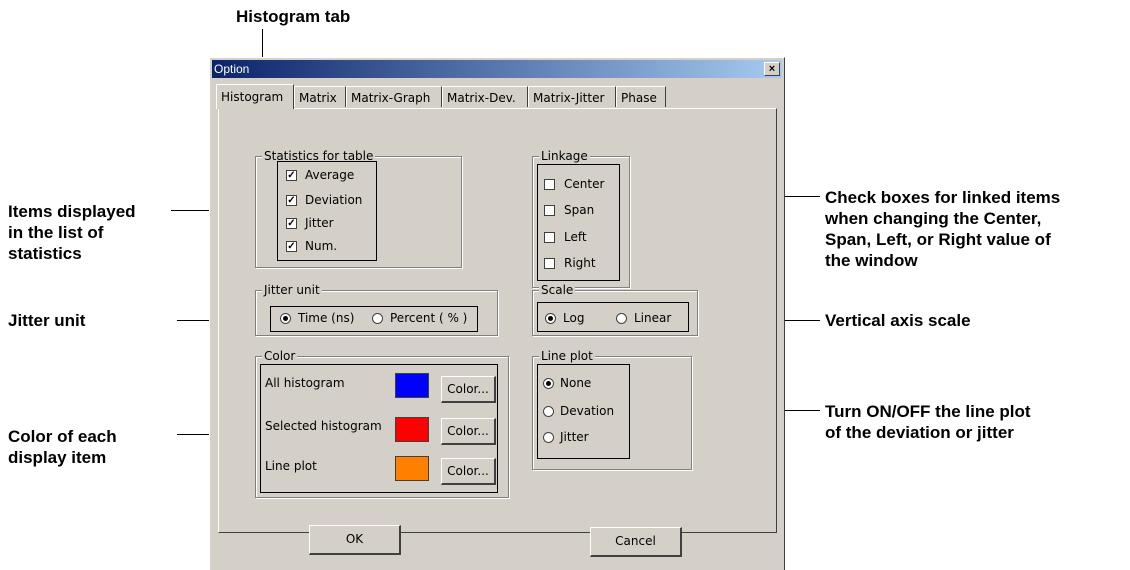 This screenshot has width=1130, height=570. What do you see at coordinates (481, 98) in the screenshot?
I see `tab-label: Matrix-Dev.` at bounding box center [481, 98].